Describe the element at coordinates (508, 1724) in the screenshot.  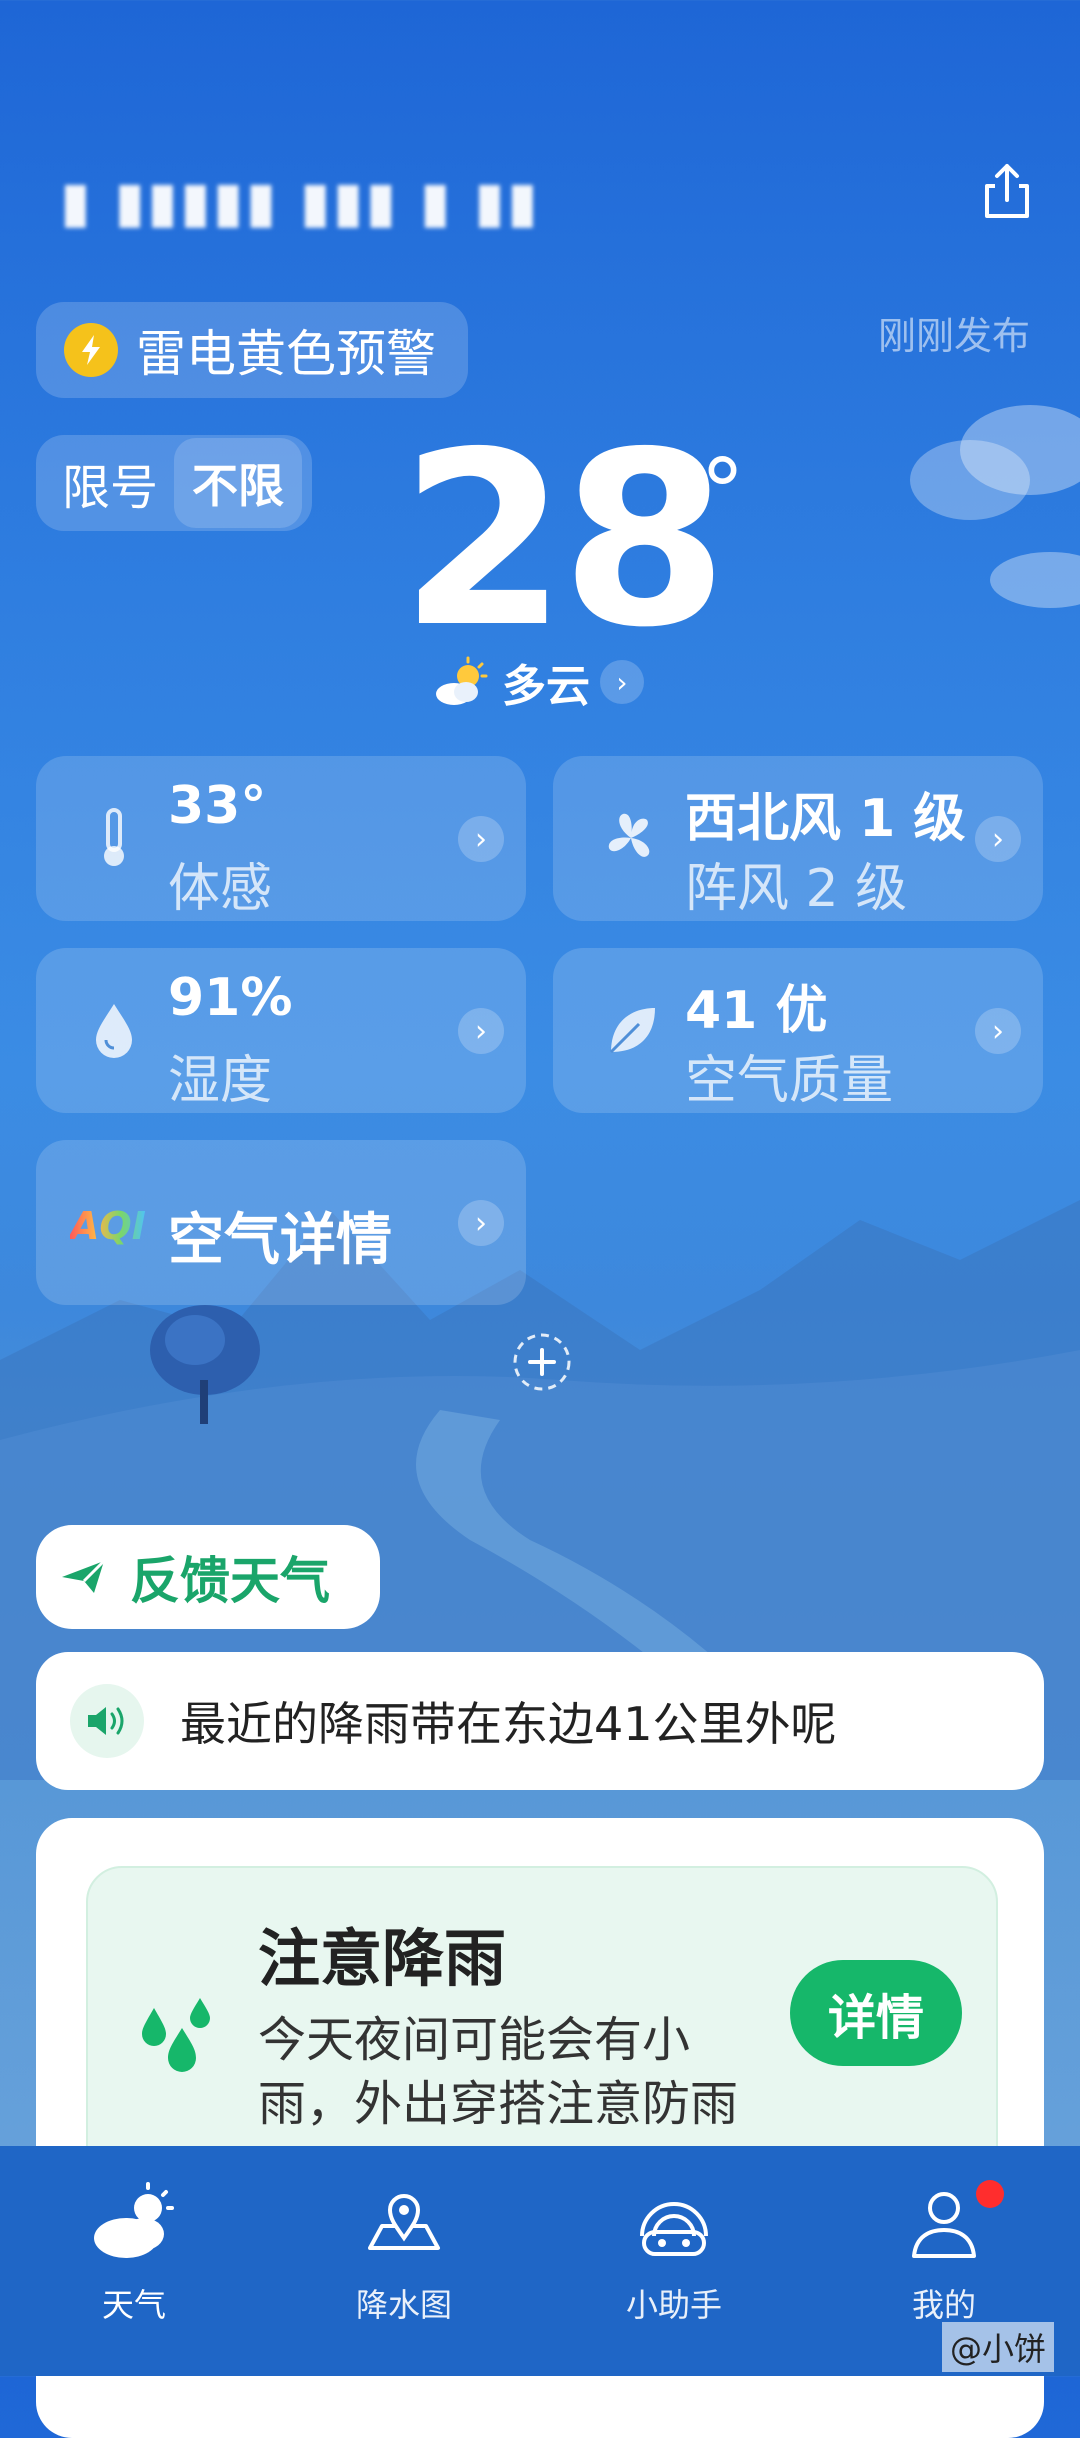
I see `rain-notice-text: 最近的降雨带在东边41公里外呢` at that location.